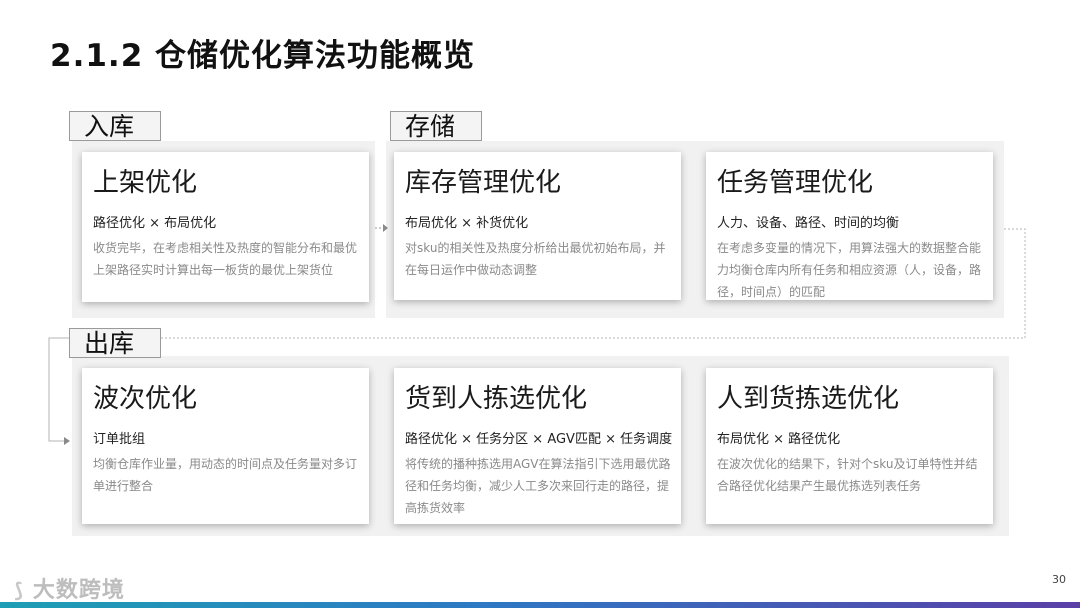 Image resolution: width=1080 pixels, height=608 pixels. I want to click on outbound-entry-arrow, so click(59, 391).